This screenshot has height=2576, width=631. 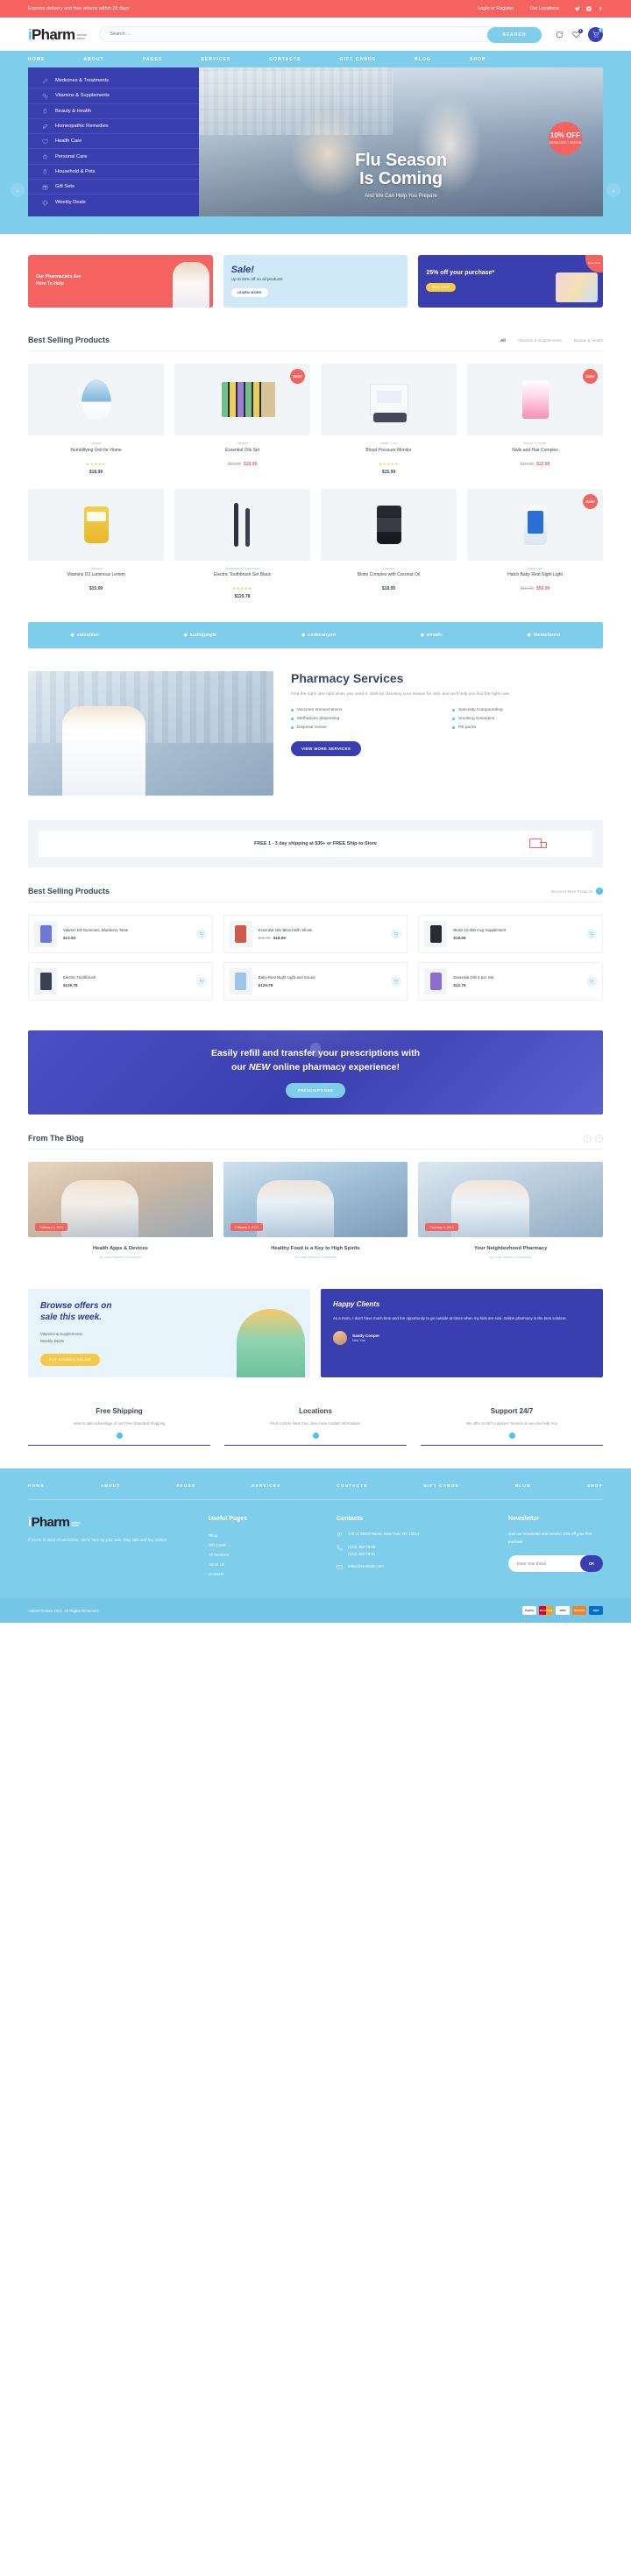 What do you see at coordinates (242, 578) in the screenshot?
I see `product-name: Electric Toothbrush Set Black` at bounding box center [242, 578].